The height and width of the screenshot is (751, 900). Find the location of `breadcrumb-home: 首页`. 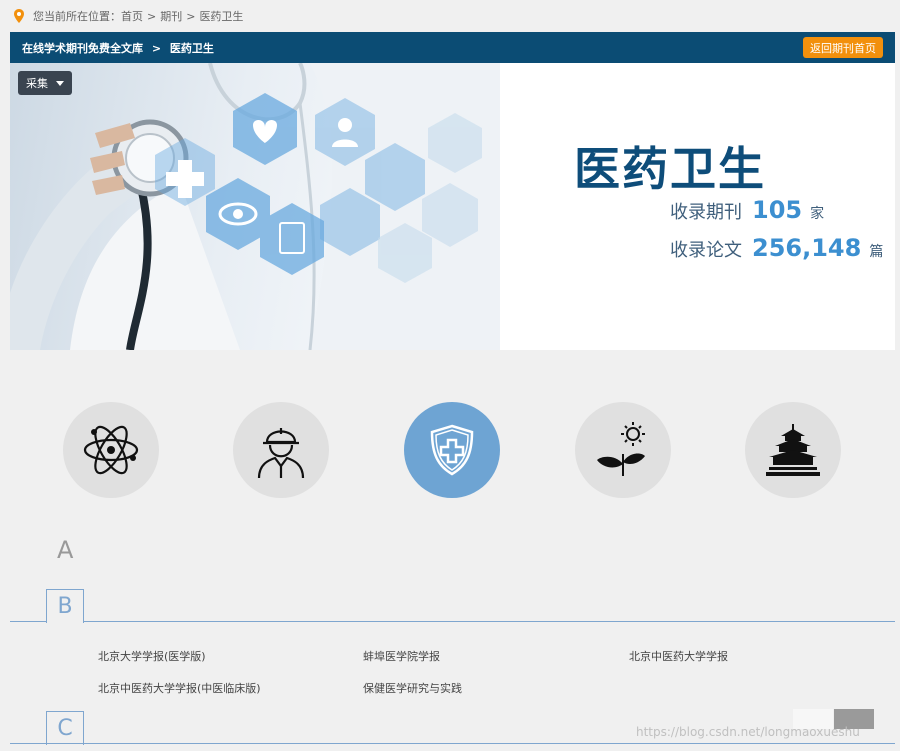

breadcrumb-home: 首页 is located at coordinates (132, 16).